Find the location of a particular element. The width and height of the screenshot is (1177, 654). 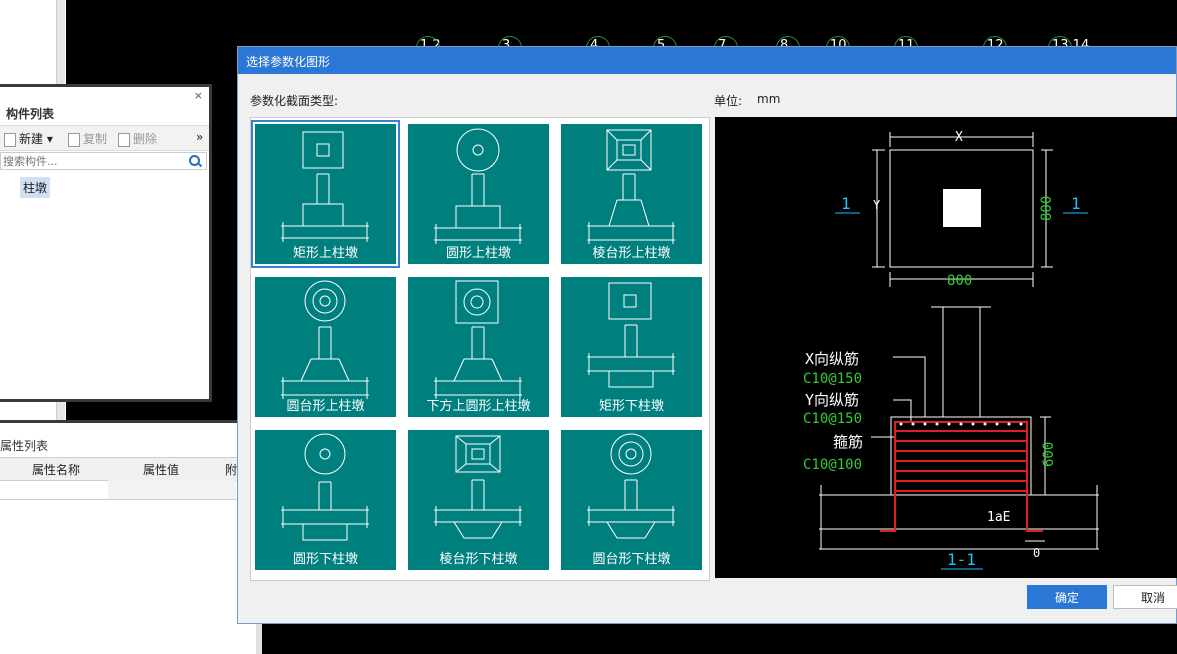

y-rebar-value: C10@150 is located at coordinates (832, 419).